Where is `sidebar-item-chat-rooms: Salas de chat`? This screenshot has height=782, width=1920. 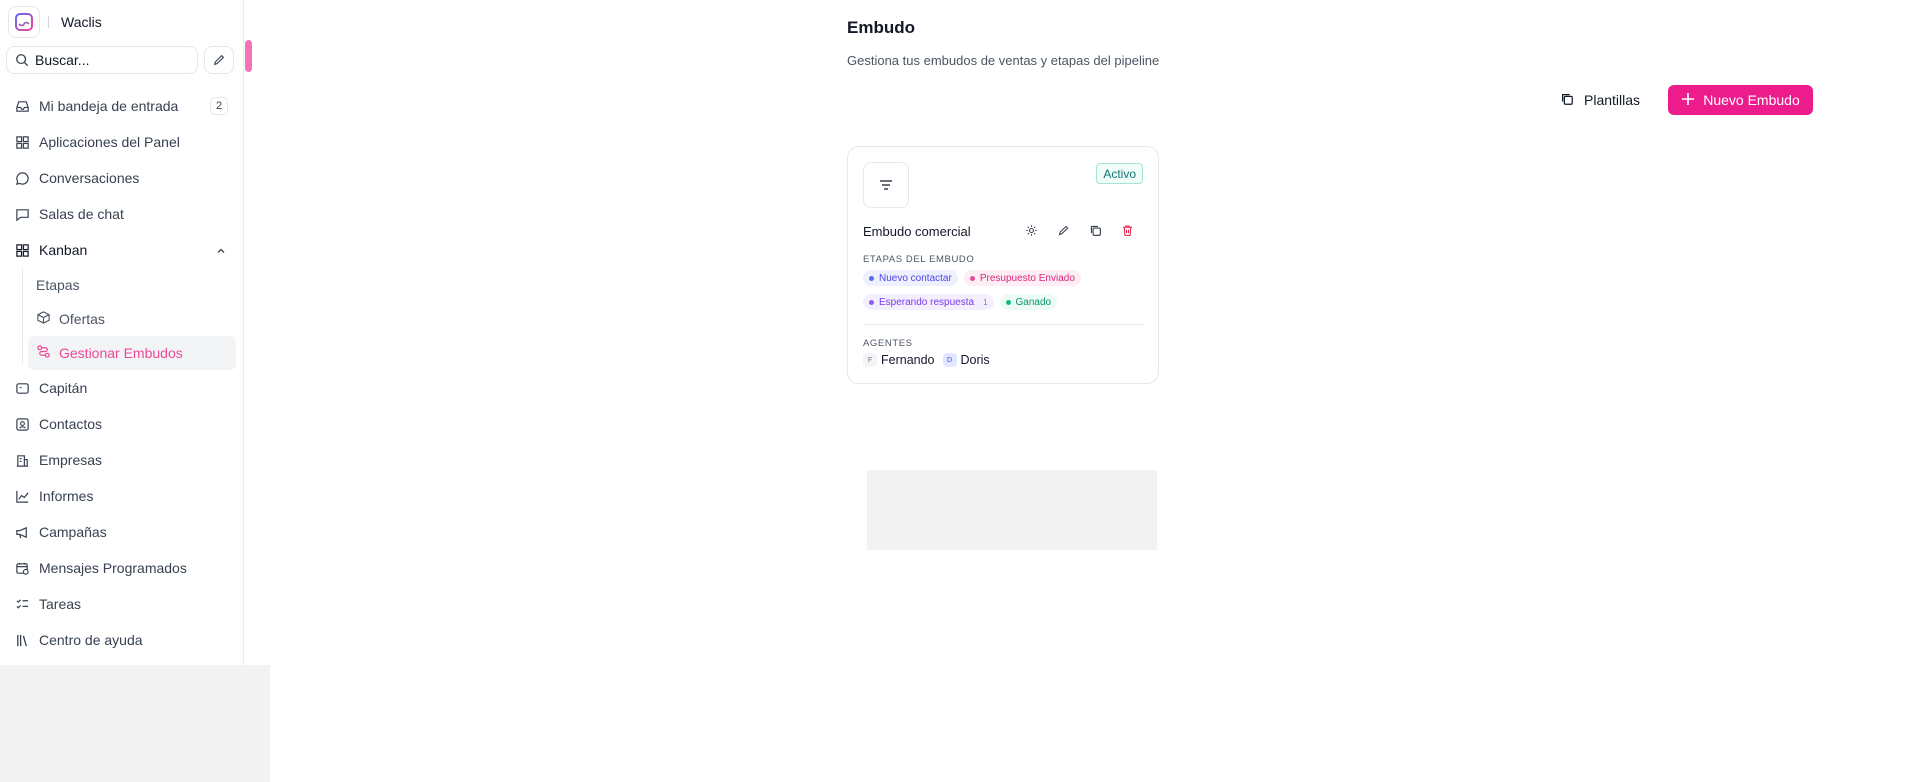
sidebar-item-chat-rooms: Salas de chat is located at coordinates (121, 214).